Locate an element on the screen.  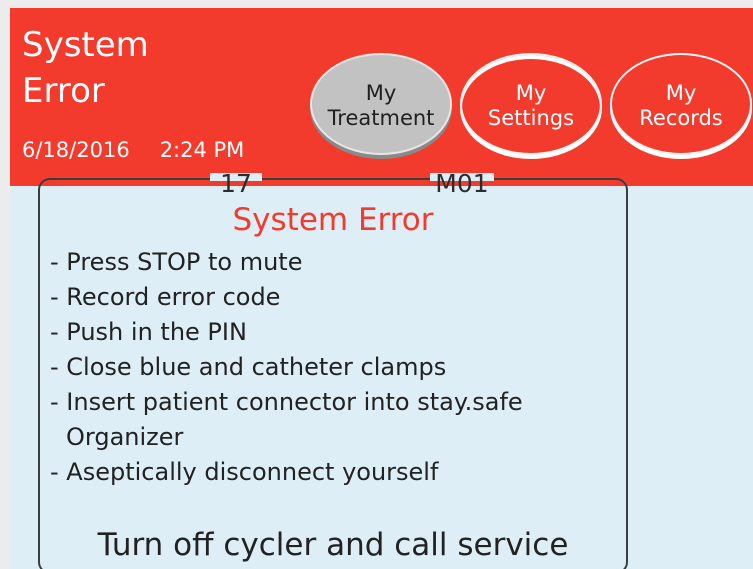
tab-label-line: Settings is located at coordinates (531, 118).